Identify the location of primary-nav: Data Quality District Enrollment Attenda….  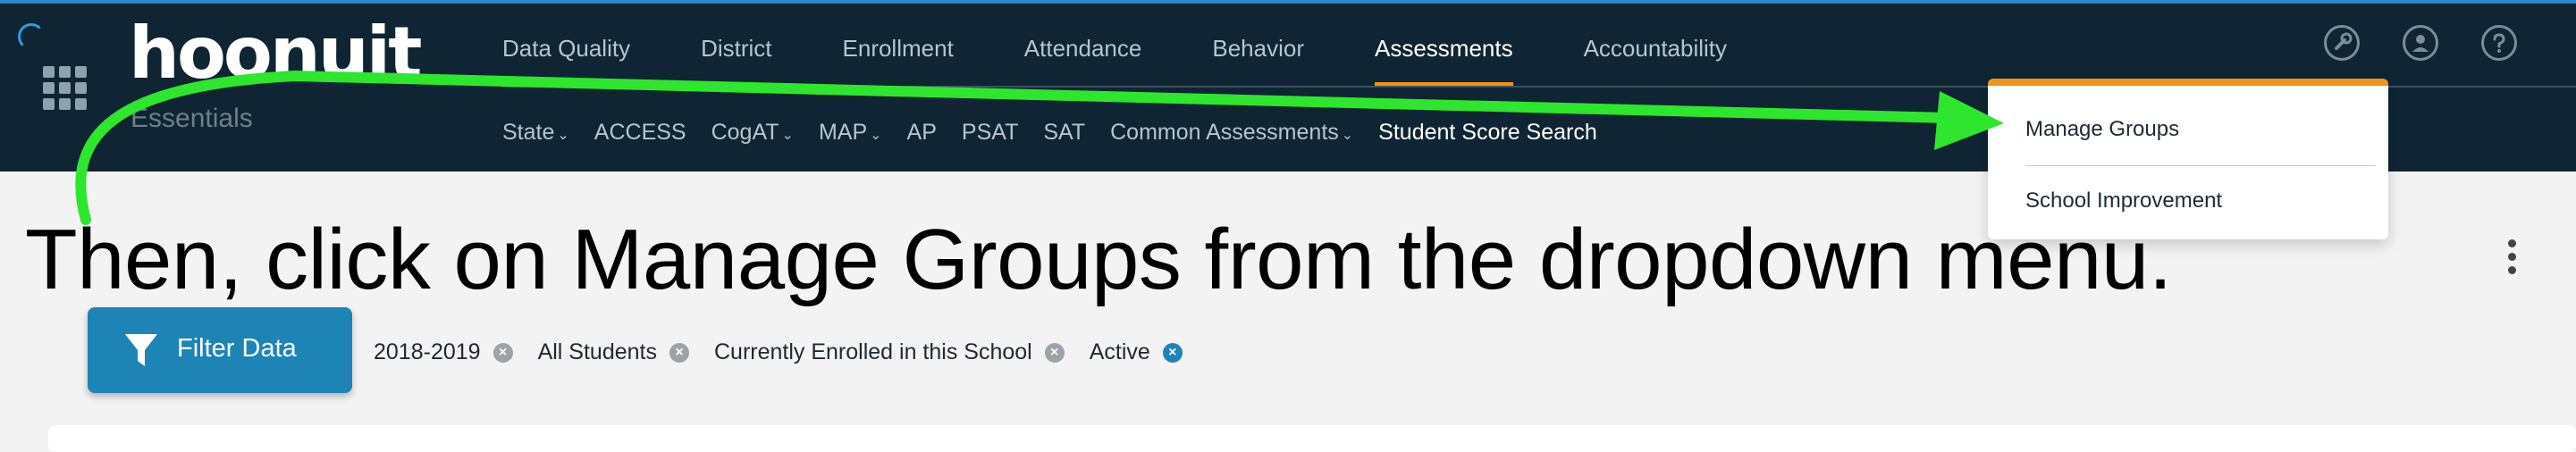
(1150, 60).